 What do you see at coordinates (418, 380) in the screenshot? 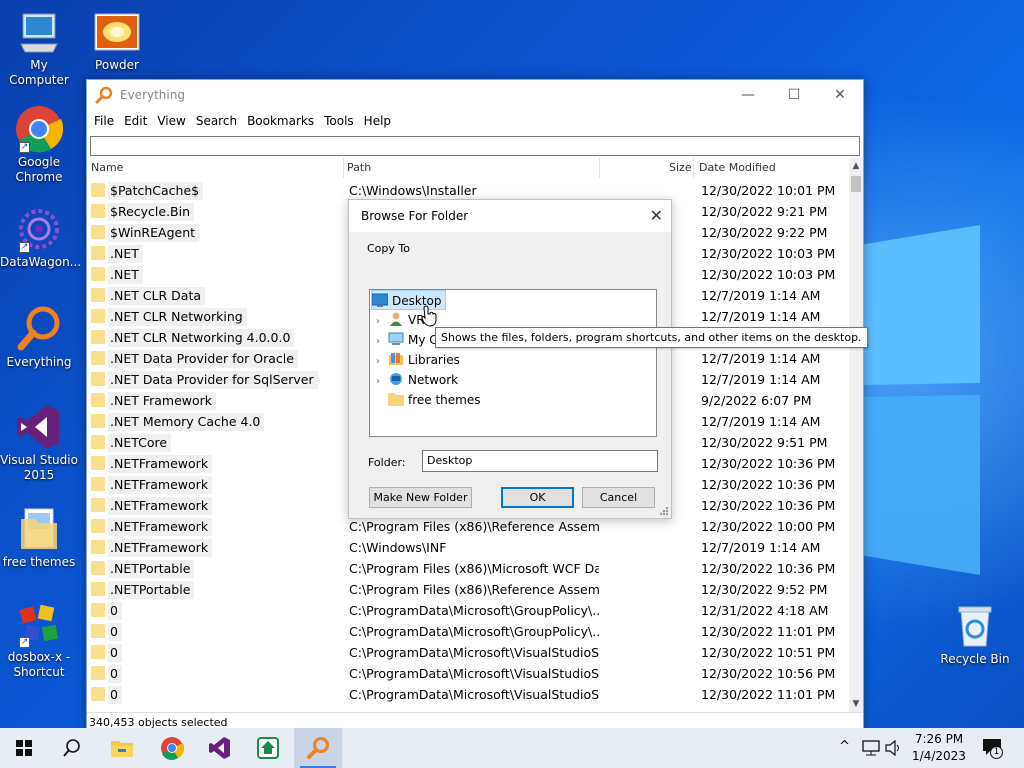
I see `tree-node: › Network` at bounding box center [418, 380].